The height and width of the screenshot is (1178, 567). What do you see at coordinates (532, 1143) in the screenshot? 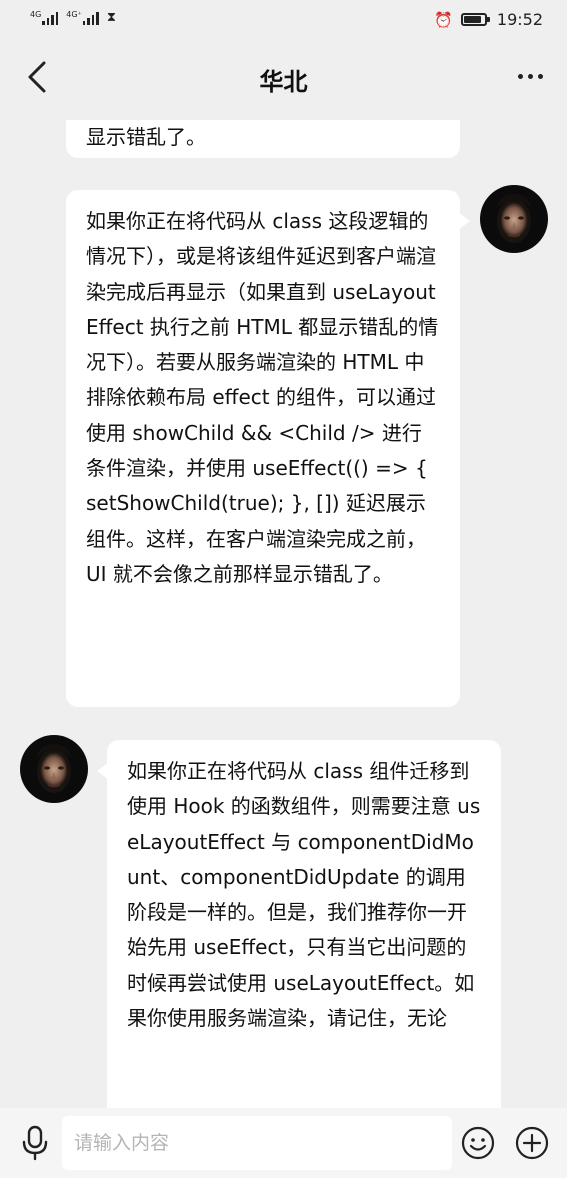
I see `plus-icon` at bounding box center [532, 1143].